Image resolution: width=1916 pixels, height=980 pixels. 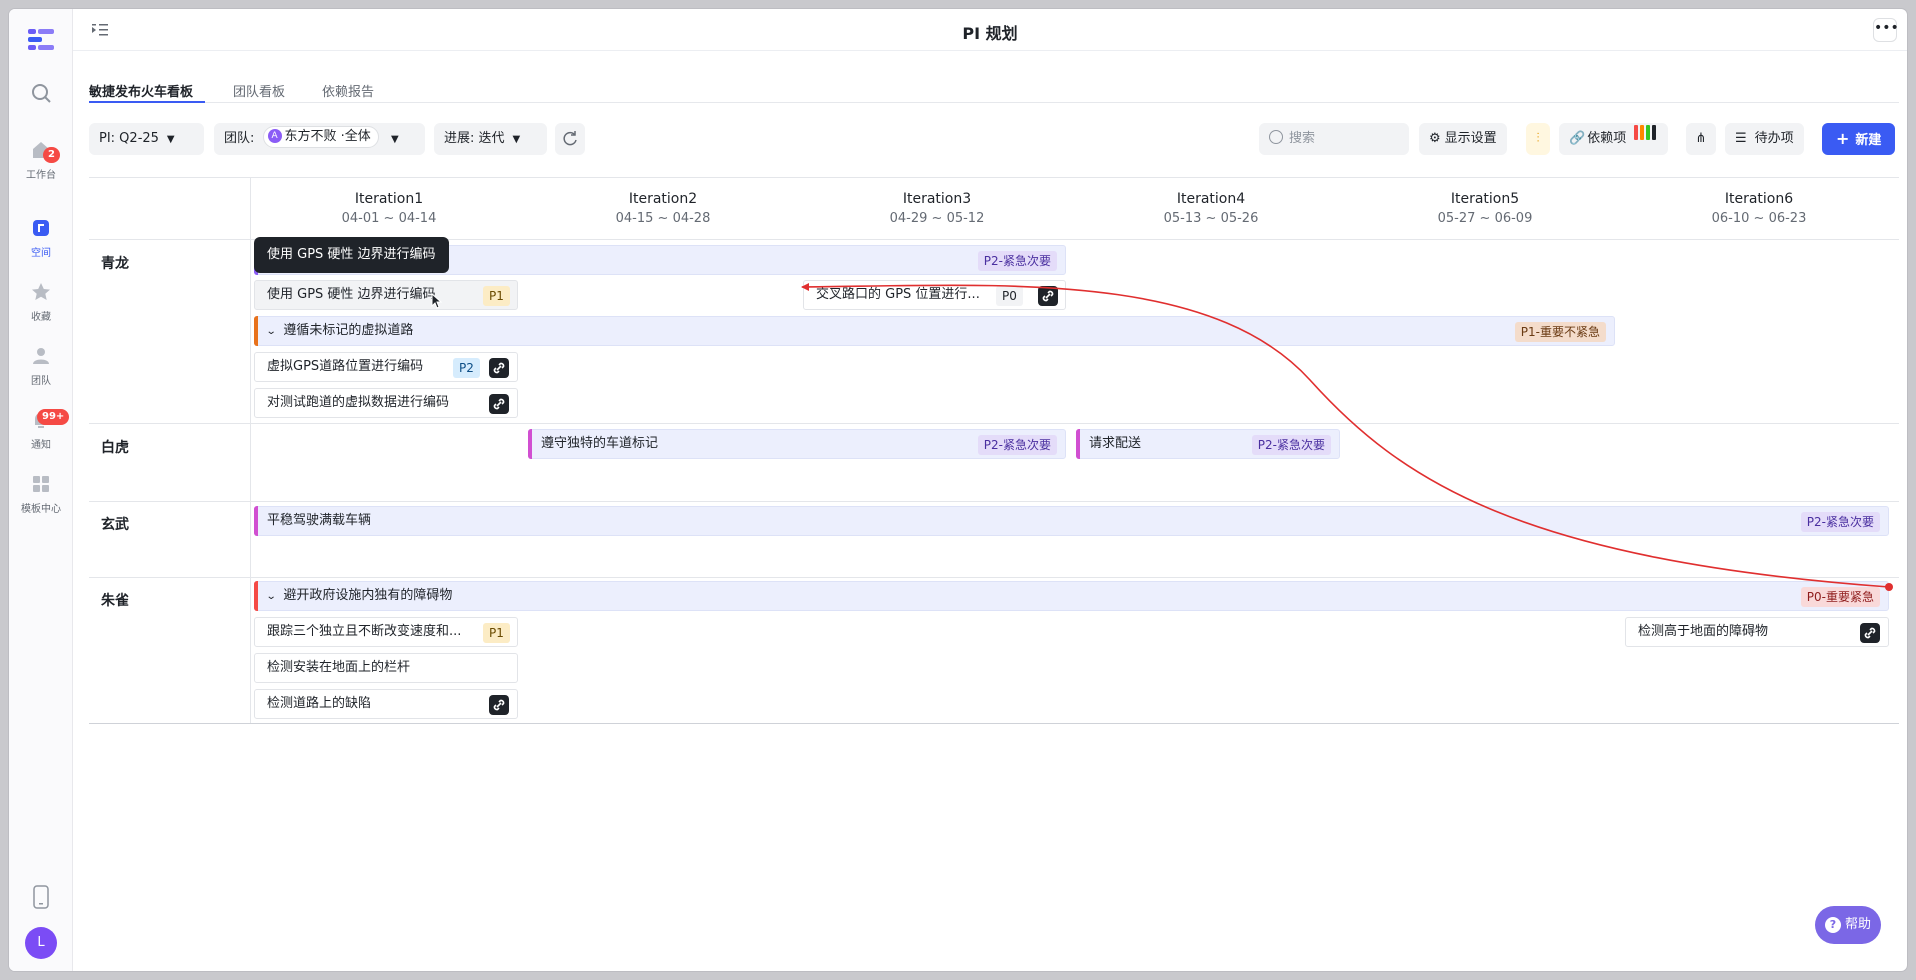 I want to click on new-item-label: 新建, so click(x=1868, y=140).